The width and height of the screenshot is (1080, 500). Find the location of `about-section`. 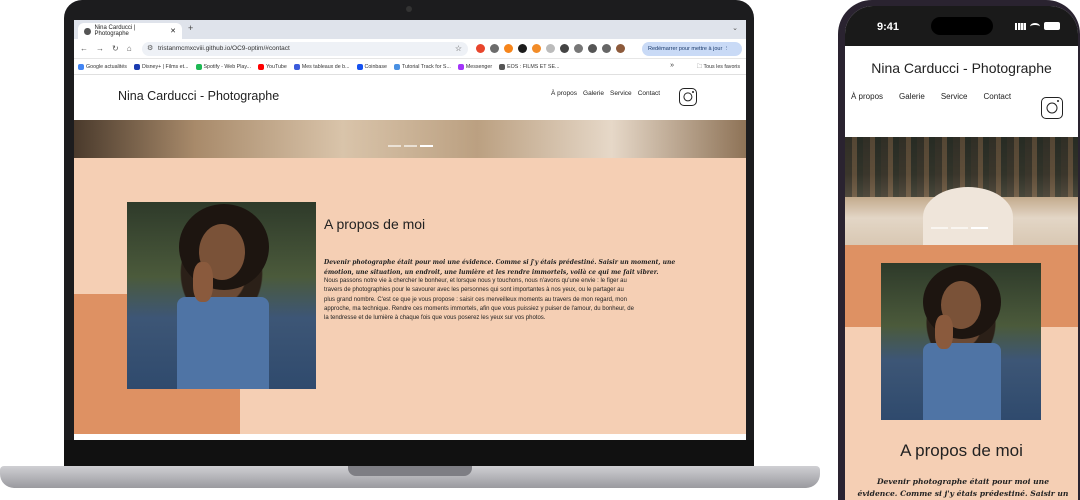

about-section is located at coordinates (961, 372).